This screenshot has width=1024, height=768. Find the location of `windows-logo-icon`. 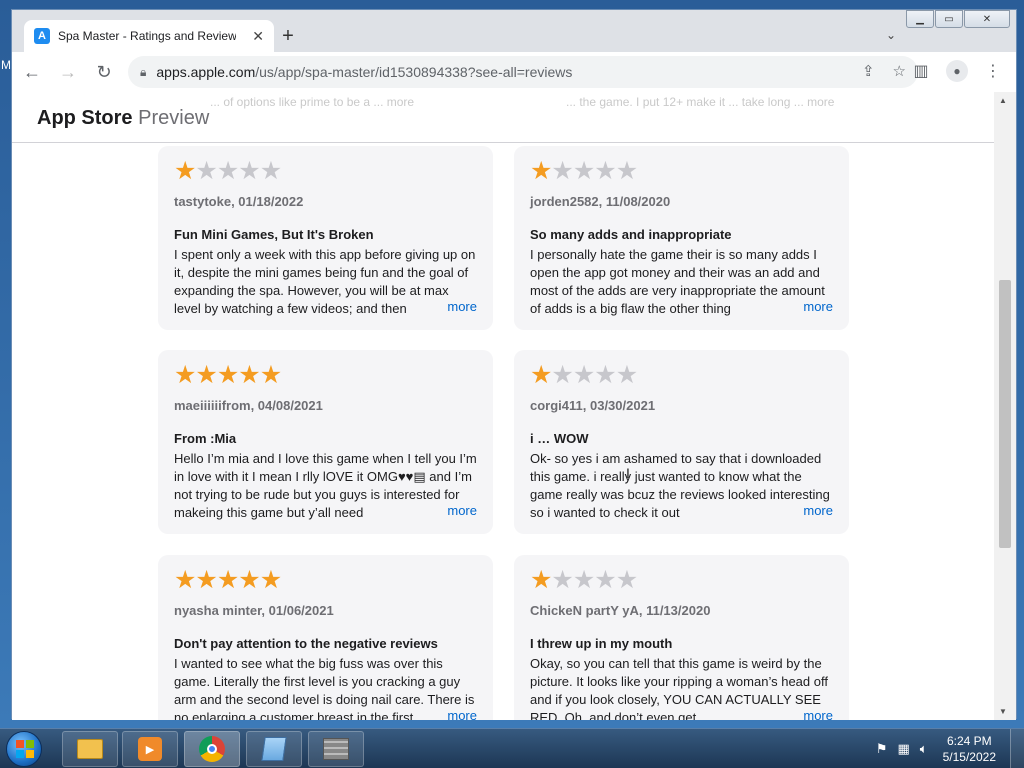

windows-logo-icon is located at coordinates (25, 749).